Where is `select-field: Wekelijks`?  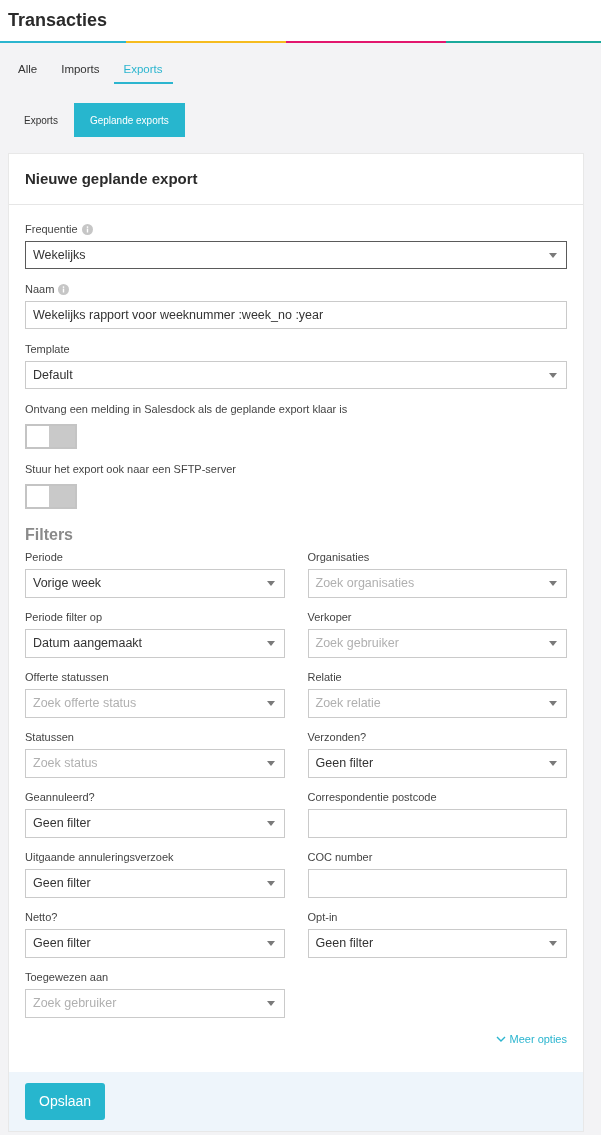 select-field: Wekelijks is located at coordinates (296, 255).